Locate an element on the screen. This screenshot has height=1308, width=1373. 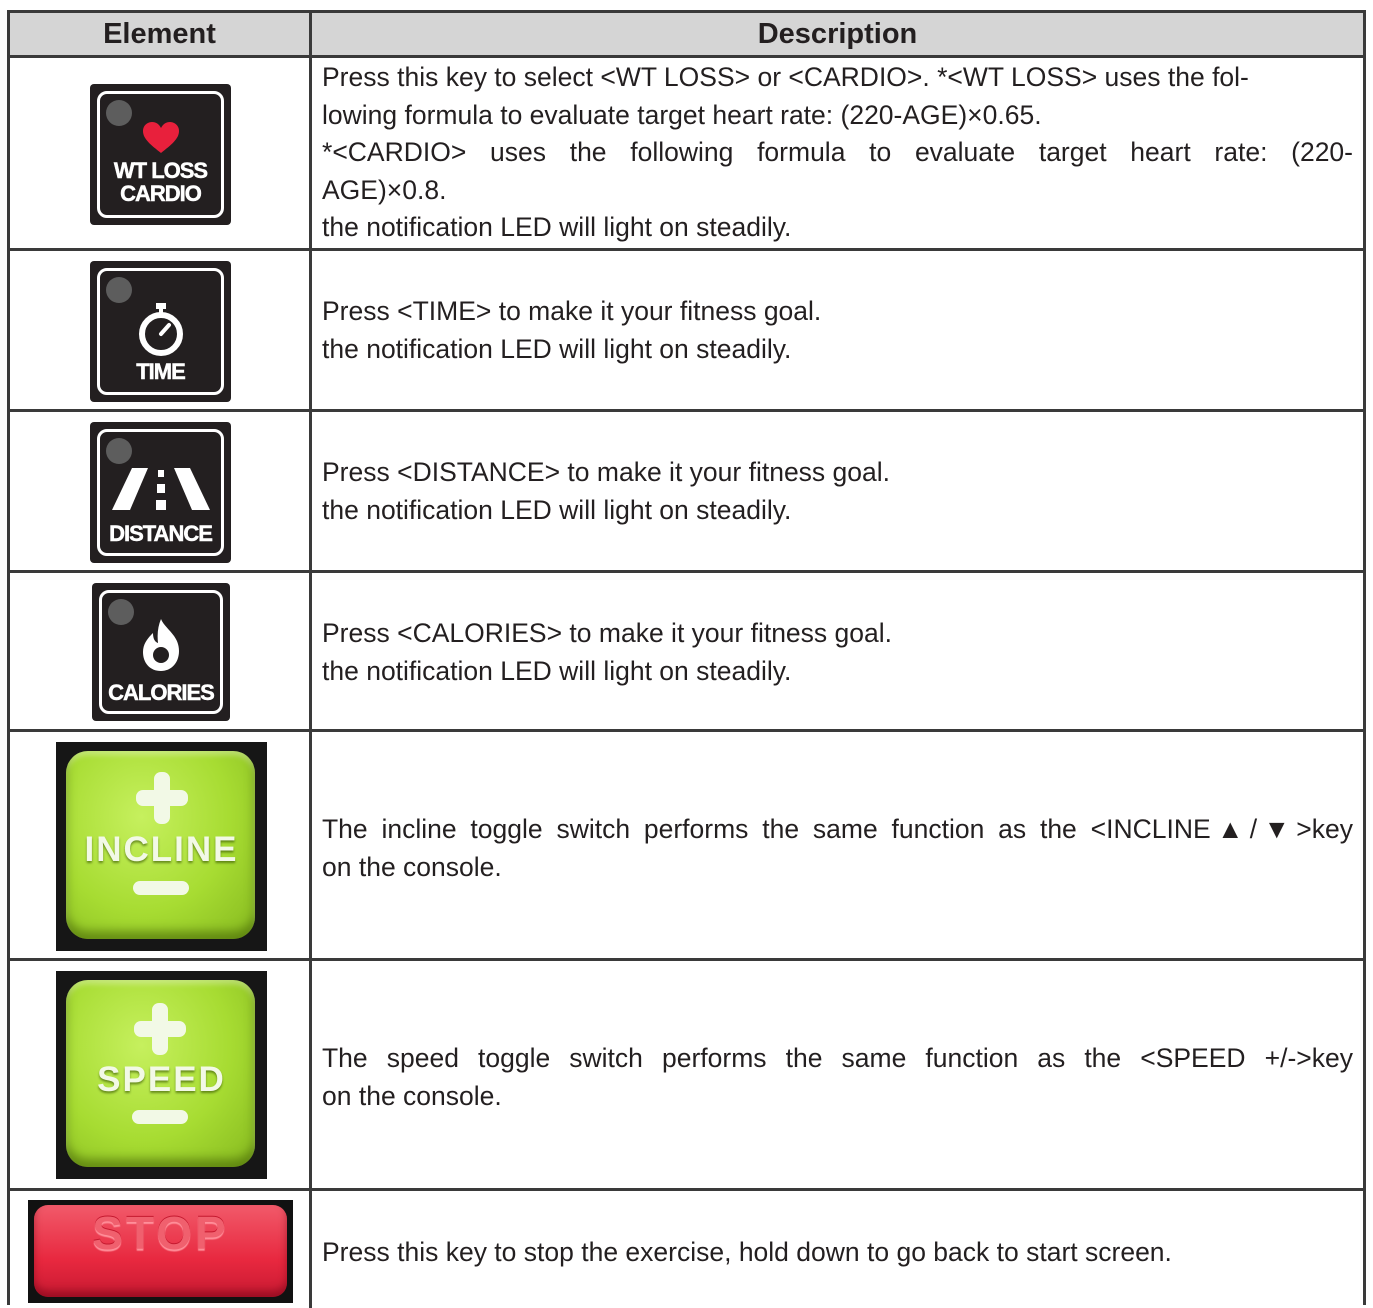
calories-key: CALORIES is located at coordinates (161, 652).